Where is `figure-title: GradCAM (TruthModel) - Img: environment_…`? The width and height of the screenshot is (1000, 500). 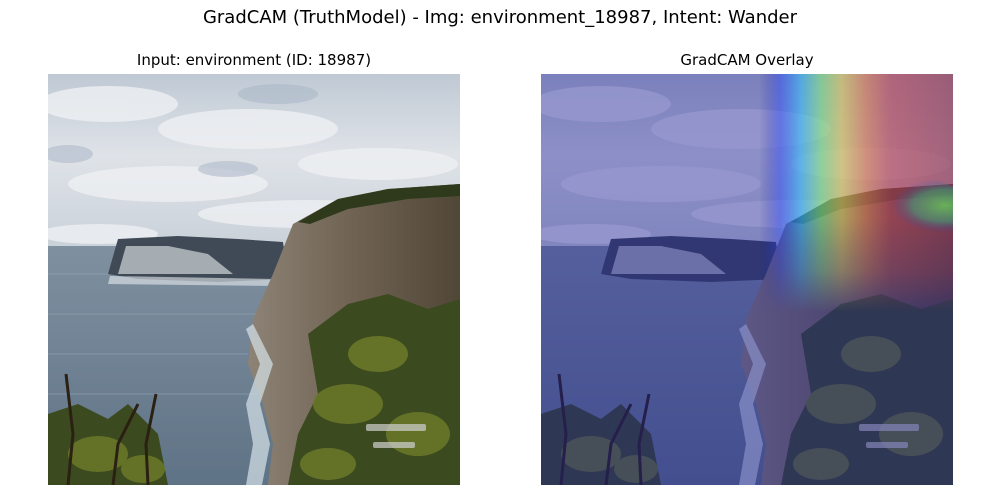 figure-title: GradCAM (TruthModel) - Img: environment_… is located at coordinates (500, 17).